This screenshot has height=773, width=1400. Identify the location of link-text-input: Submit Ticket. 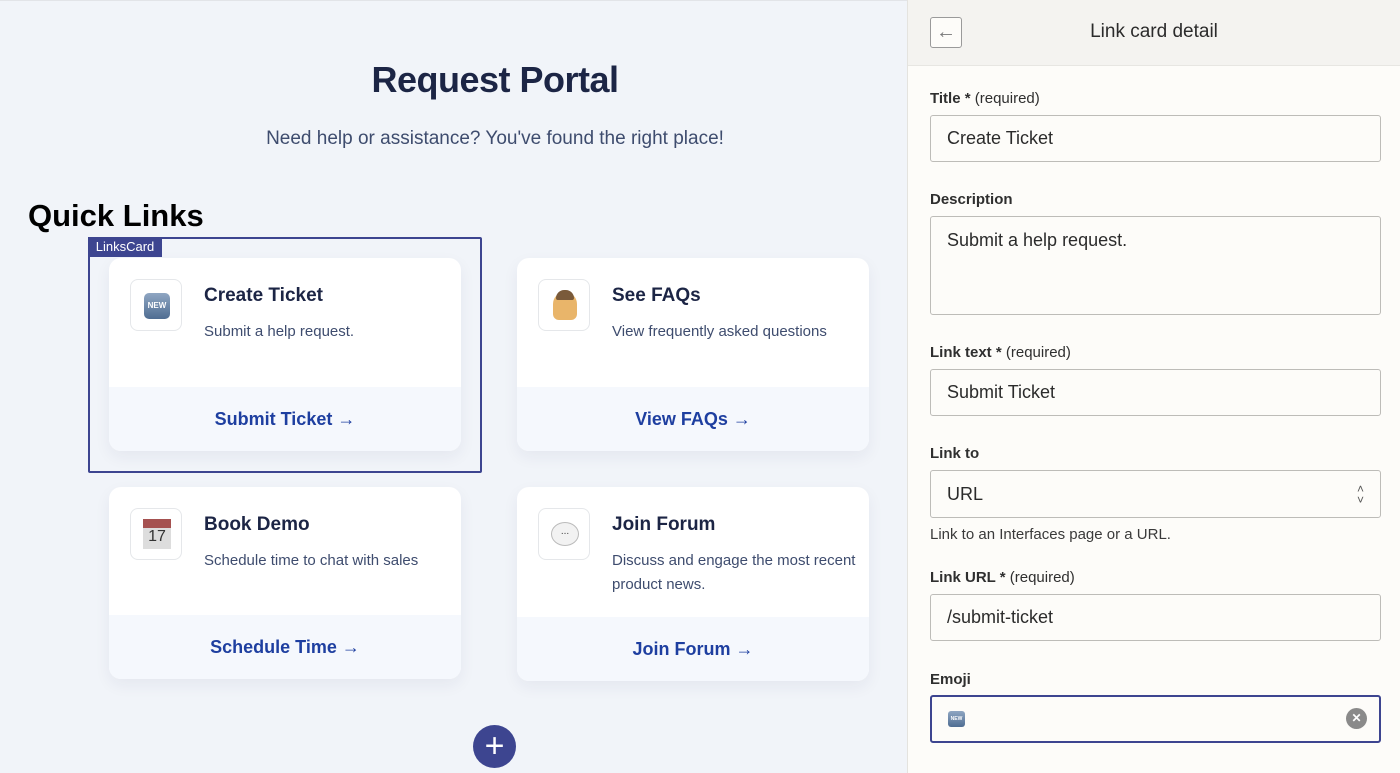
(1155, 392).